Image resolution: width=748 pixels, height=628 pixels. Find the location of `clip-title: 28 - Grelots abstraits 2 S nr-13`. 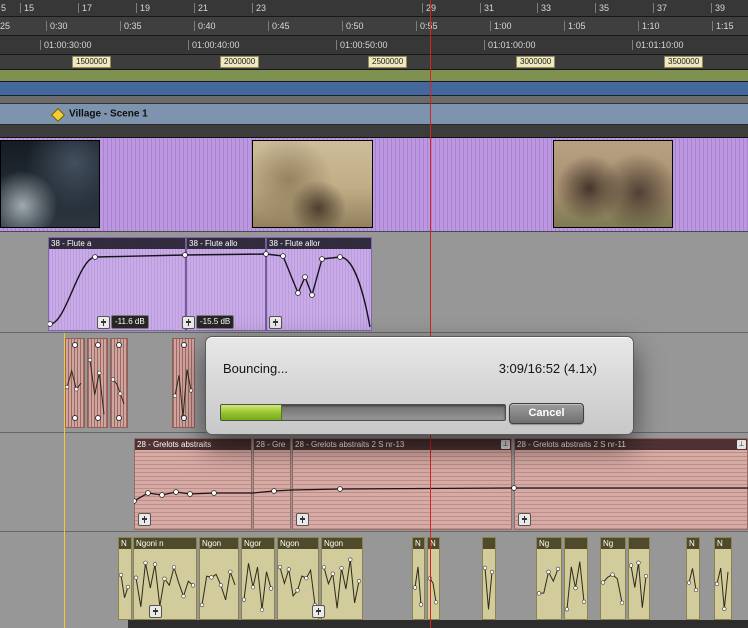

clip-title: 28 - Grelots abstraits 2 S nr-13 is located at coordinates (402, 444).